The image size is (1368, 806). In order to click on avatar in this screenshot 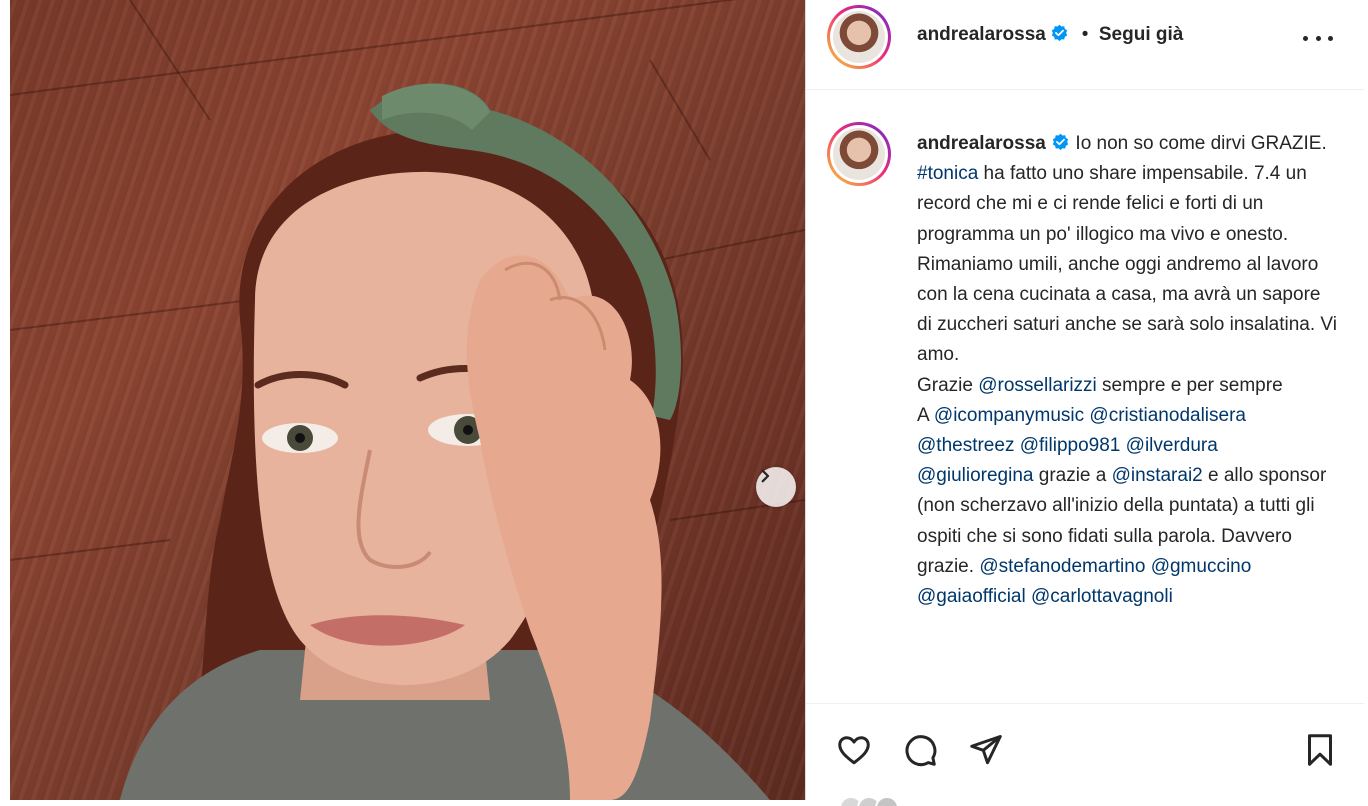, I will do `click(859, 37)`.